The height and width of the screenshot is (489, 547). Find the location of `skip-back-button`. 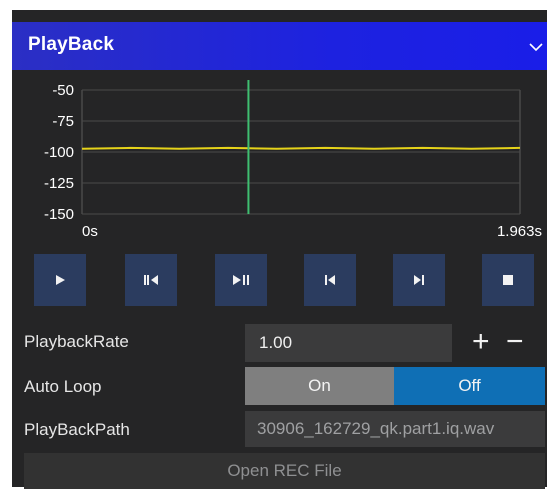

skip-back-button is located at coordinates (330, 280).